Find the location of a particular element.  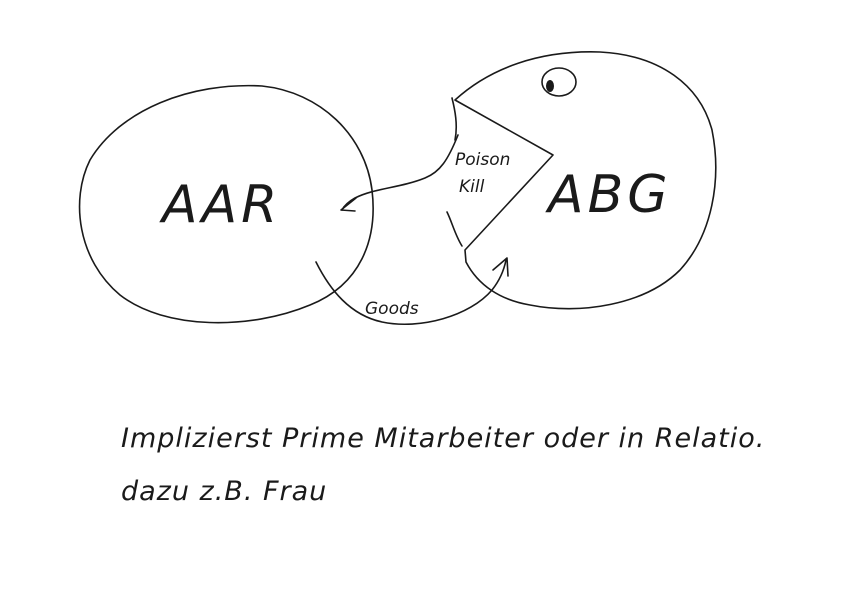

aar-label: AAR is located at coordinates (220, 205).